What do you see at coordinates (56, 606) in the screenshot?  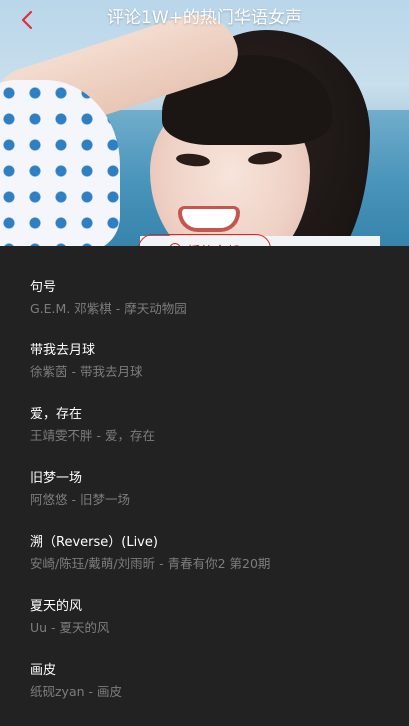 I see `song-title: 夏天的风` at bounding box center [56, 606].